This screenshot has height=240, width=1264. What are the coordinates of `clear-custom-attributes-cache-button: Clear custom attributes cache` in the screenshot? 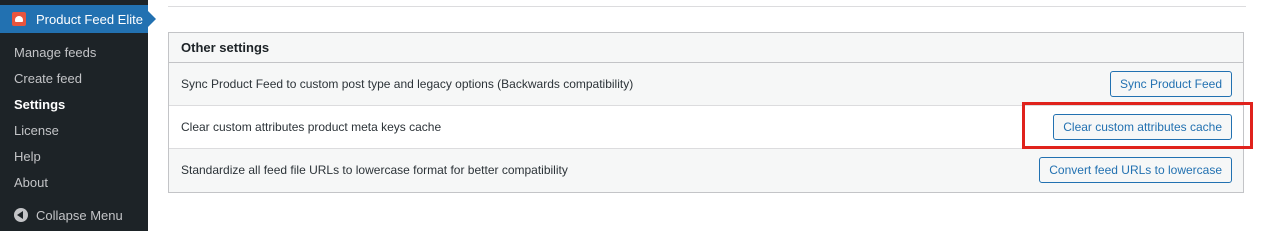 It's located at (1142, 127).